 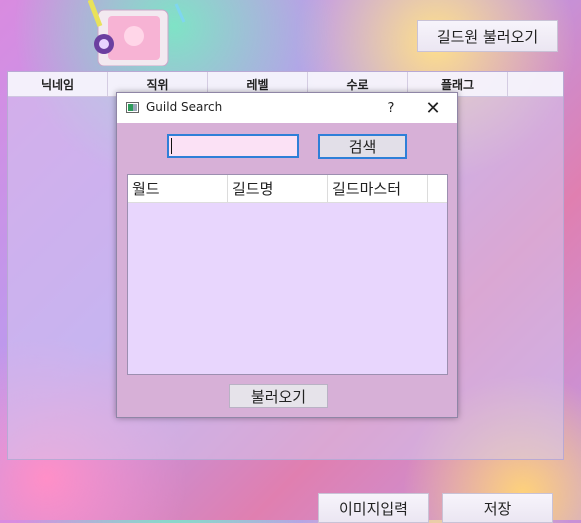 What do you see at coordinates (378, 188) in the screenshot?
I see `column-header-guild-master: 길드마스터` at bounding box center [378, 188].